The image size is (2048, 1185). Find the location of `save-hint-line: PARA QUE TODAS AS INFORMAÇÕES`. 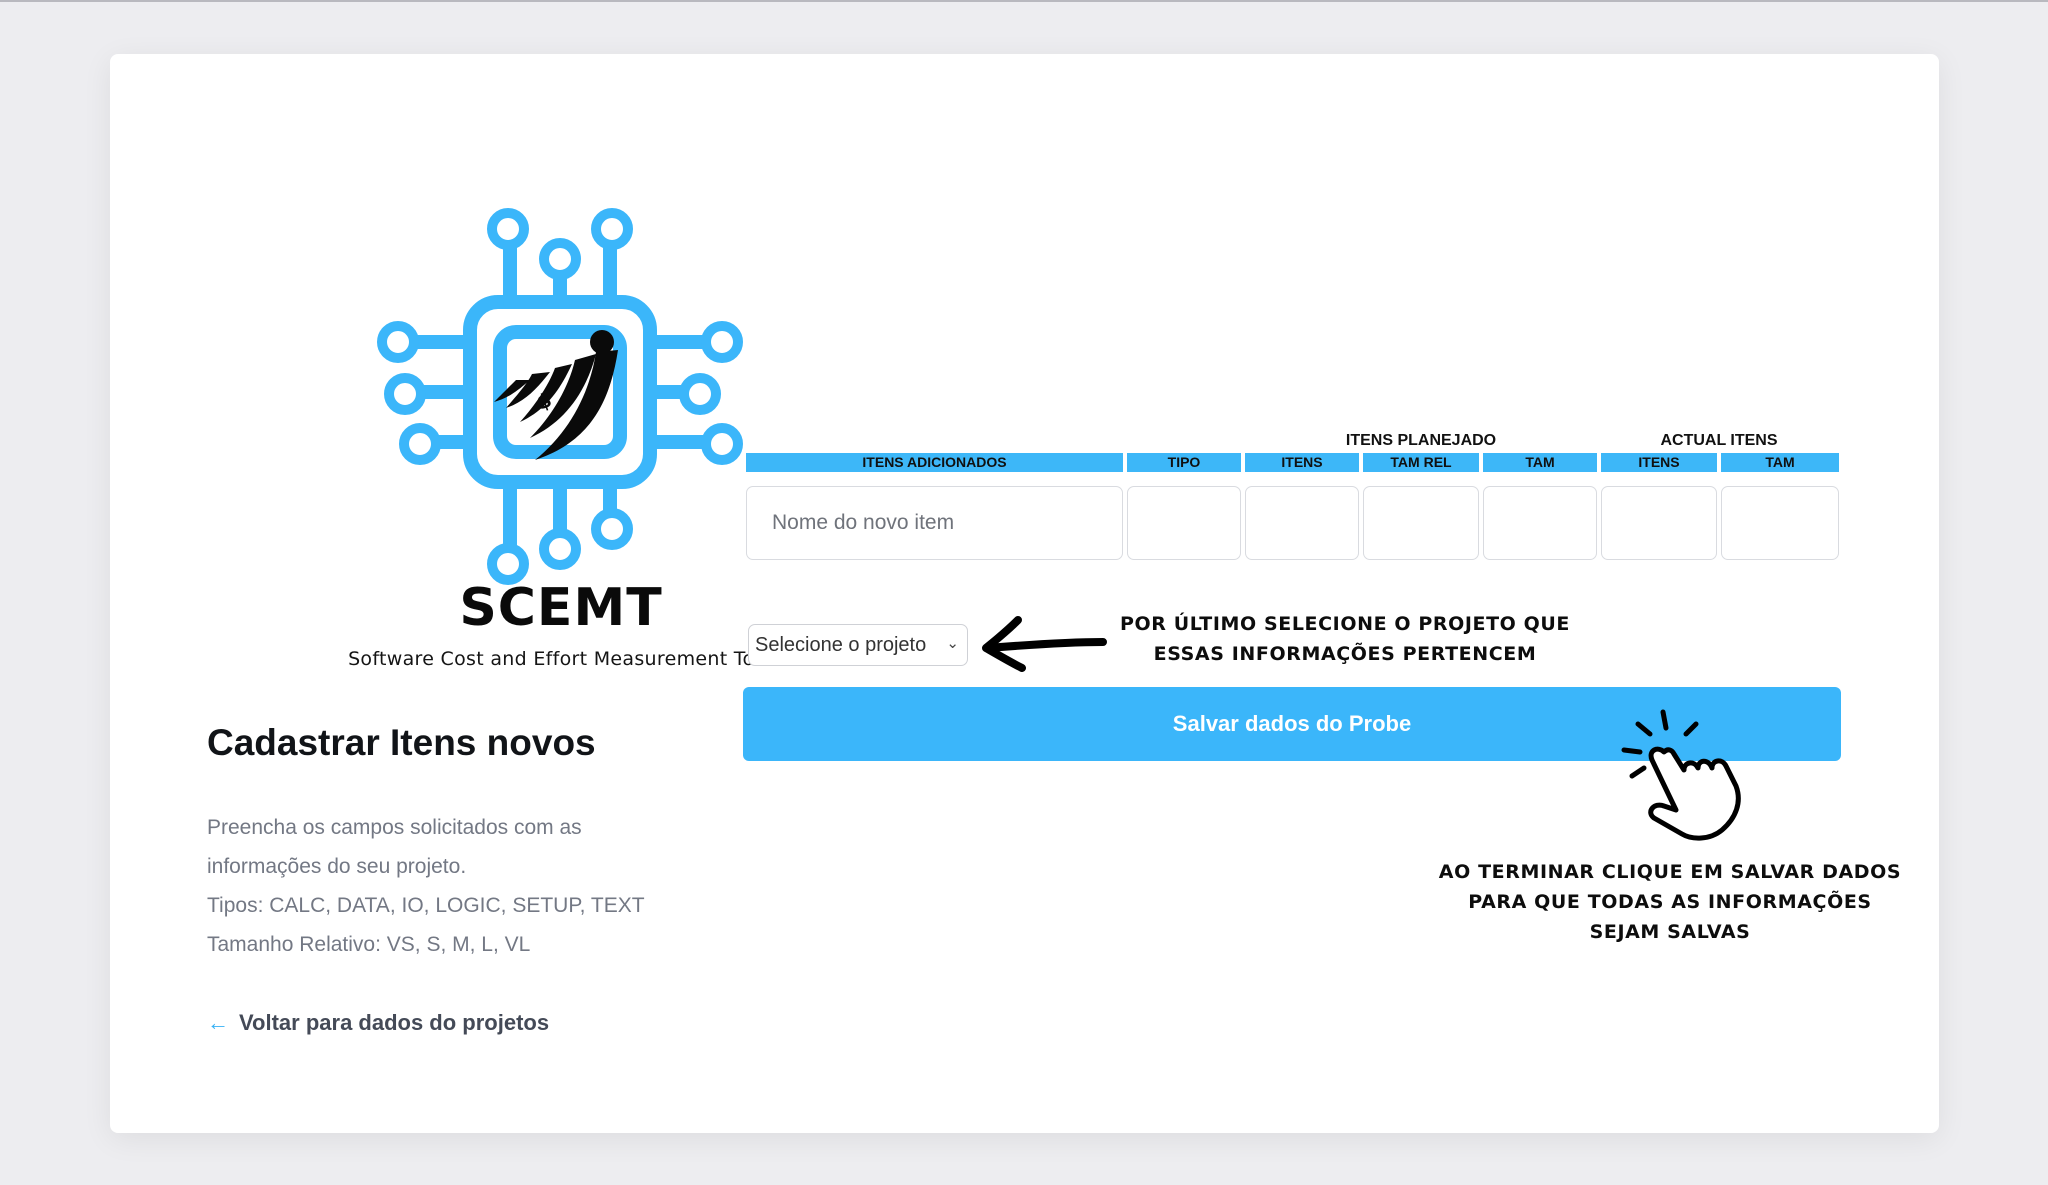

save-hint-line: PARA QUE TODAS AS INFORMAÇÕES is located at coordinates (1670, 902).